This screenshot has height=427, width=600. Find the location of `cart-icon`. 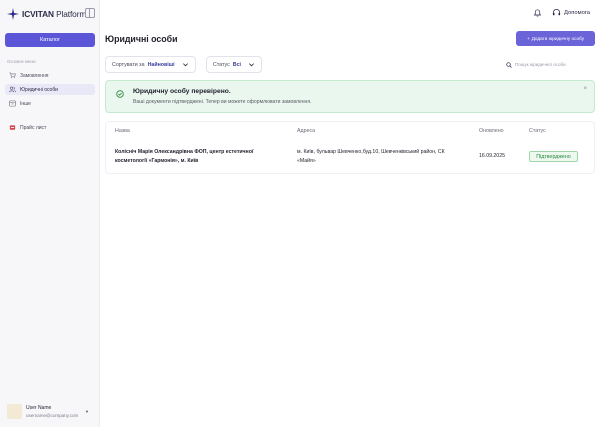

cart-icon is located at coordinates (12, 75).